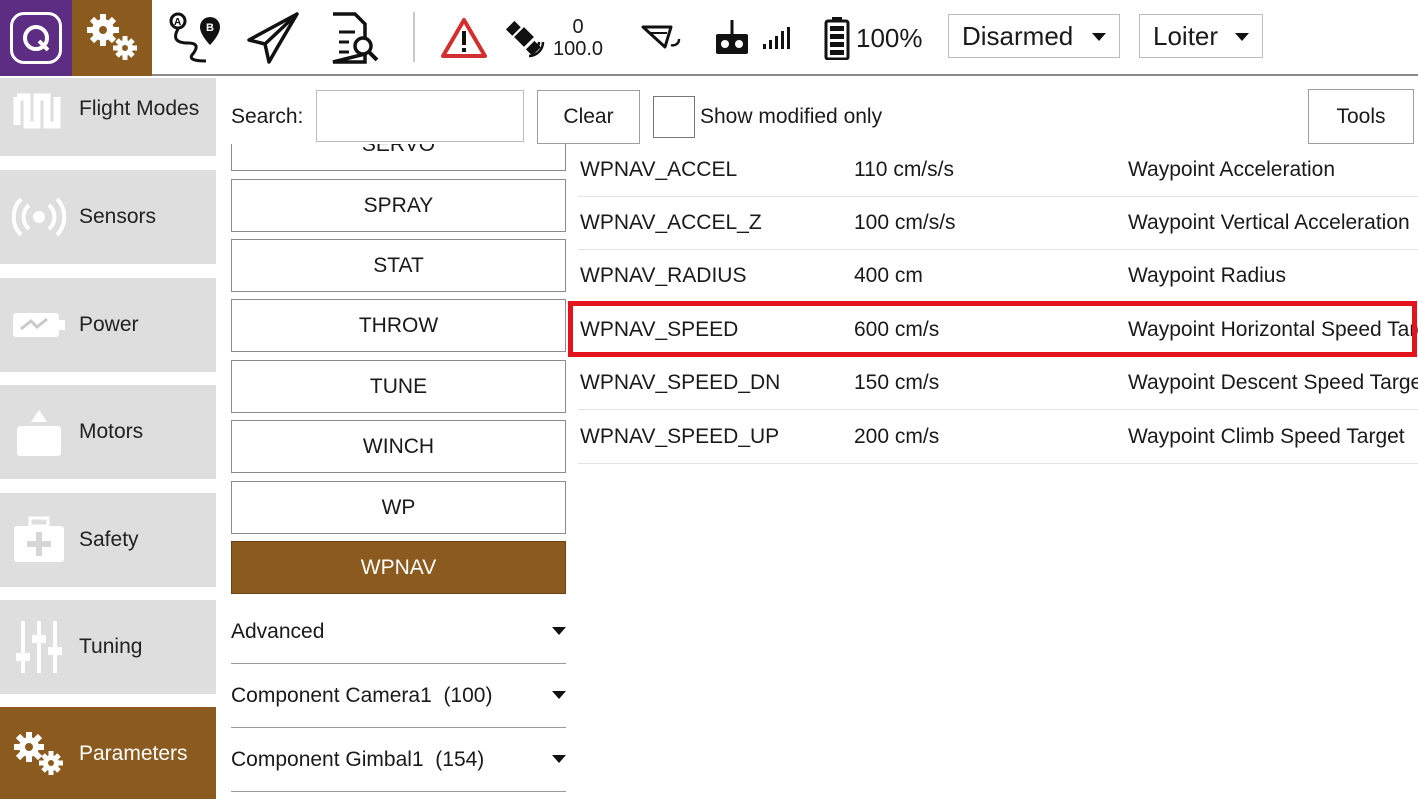 The image size is (1418, 799). I want to click on paper-plane-icon, so click(273, 38).